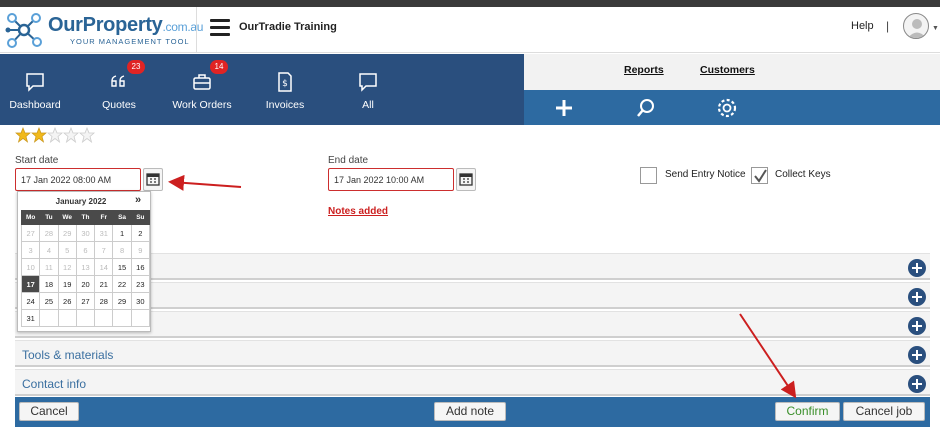 The image size is (940, 443). I want to click on calendar-day: 16, so click(140, 267).